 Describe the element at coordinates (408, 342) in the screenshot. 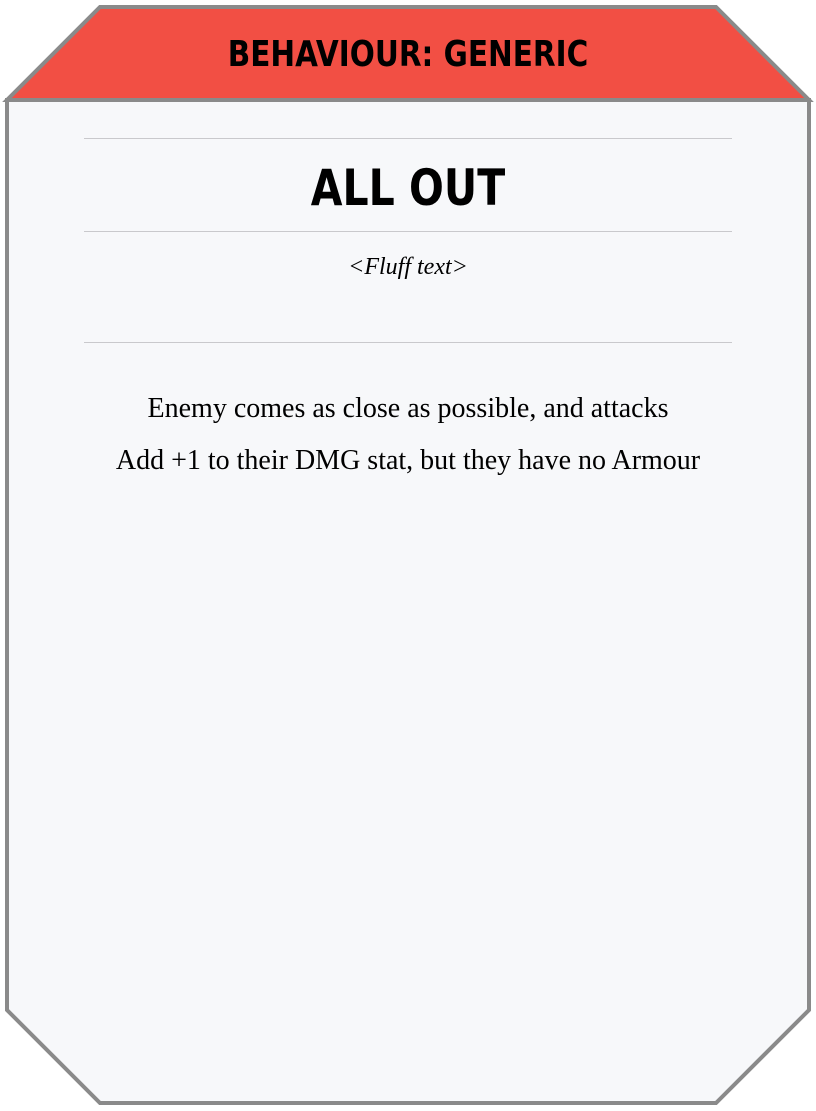

I see `divider-fluff` at that location.